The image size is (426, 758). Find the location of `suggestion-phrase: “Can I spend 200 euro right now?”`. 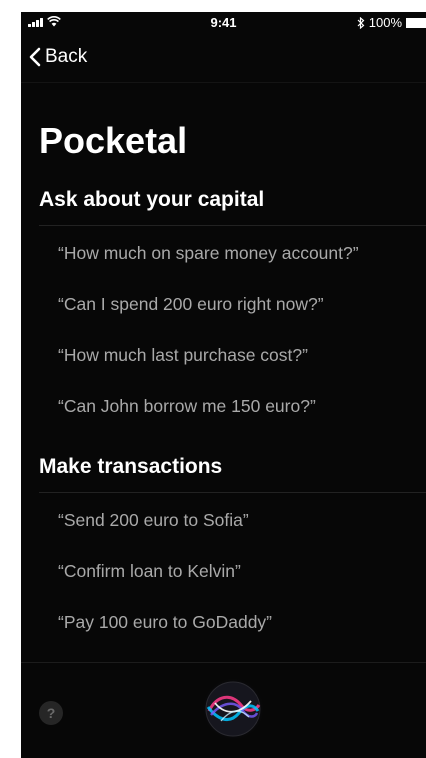

suggestion-phrase: “Can I spend 200 euro right now?” is located at coordinates (191, 304).